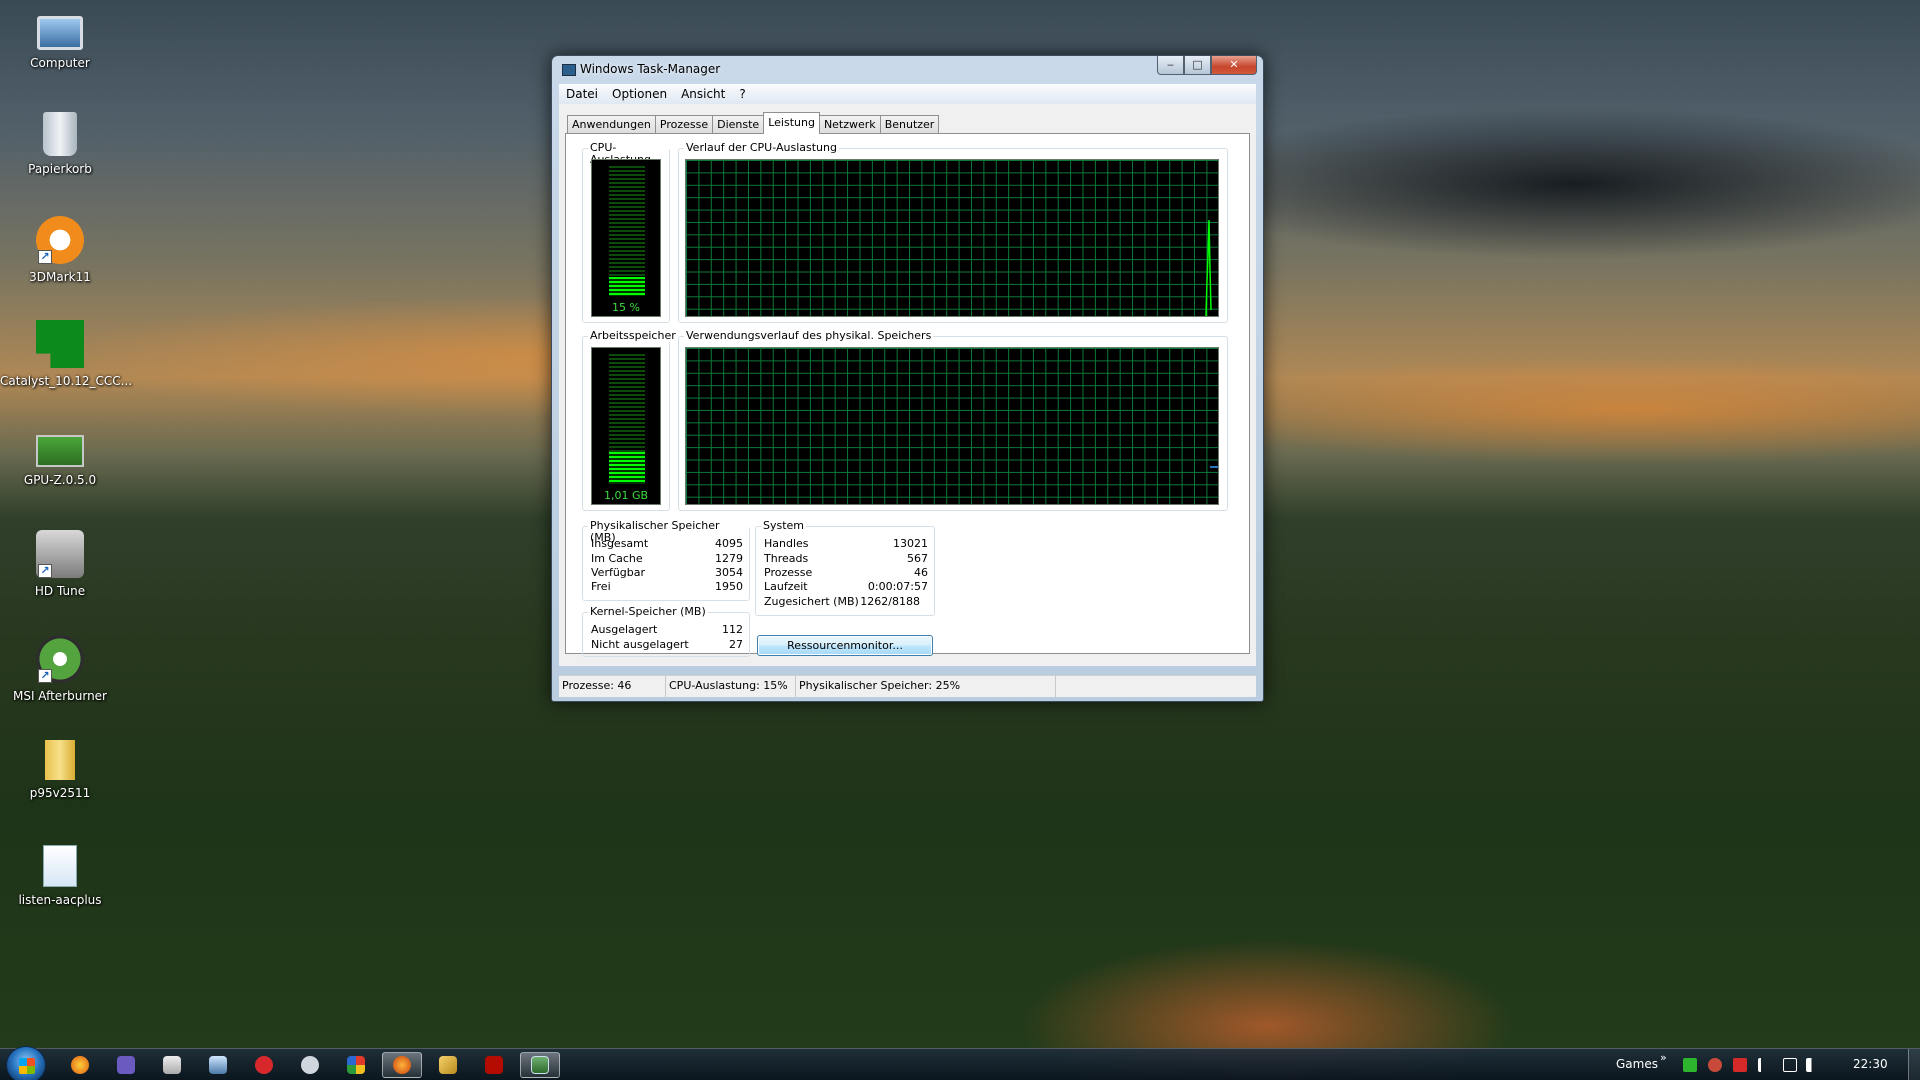  Describe the element at coordinates (1663, 1057) in the screenshot. I see `tray-chevron-icon: »` at that location.